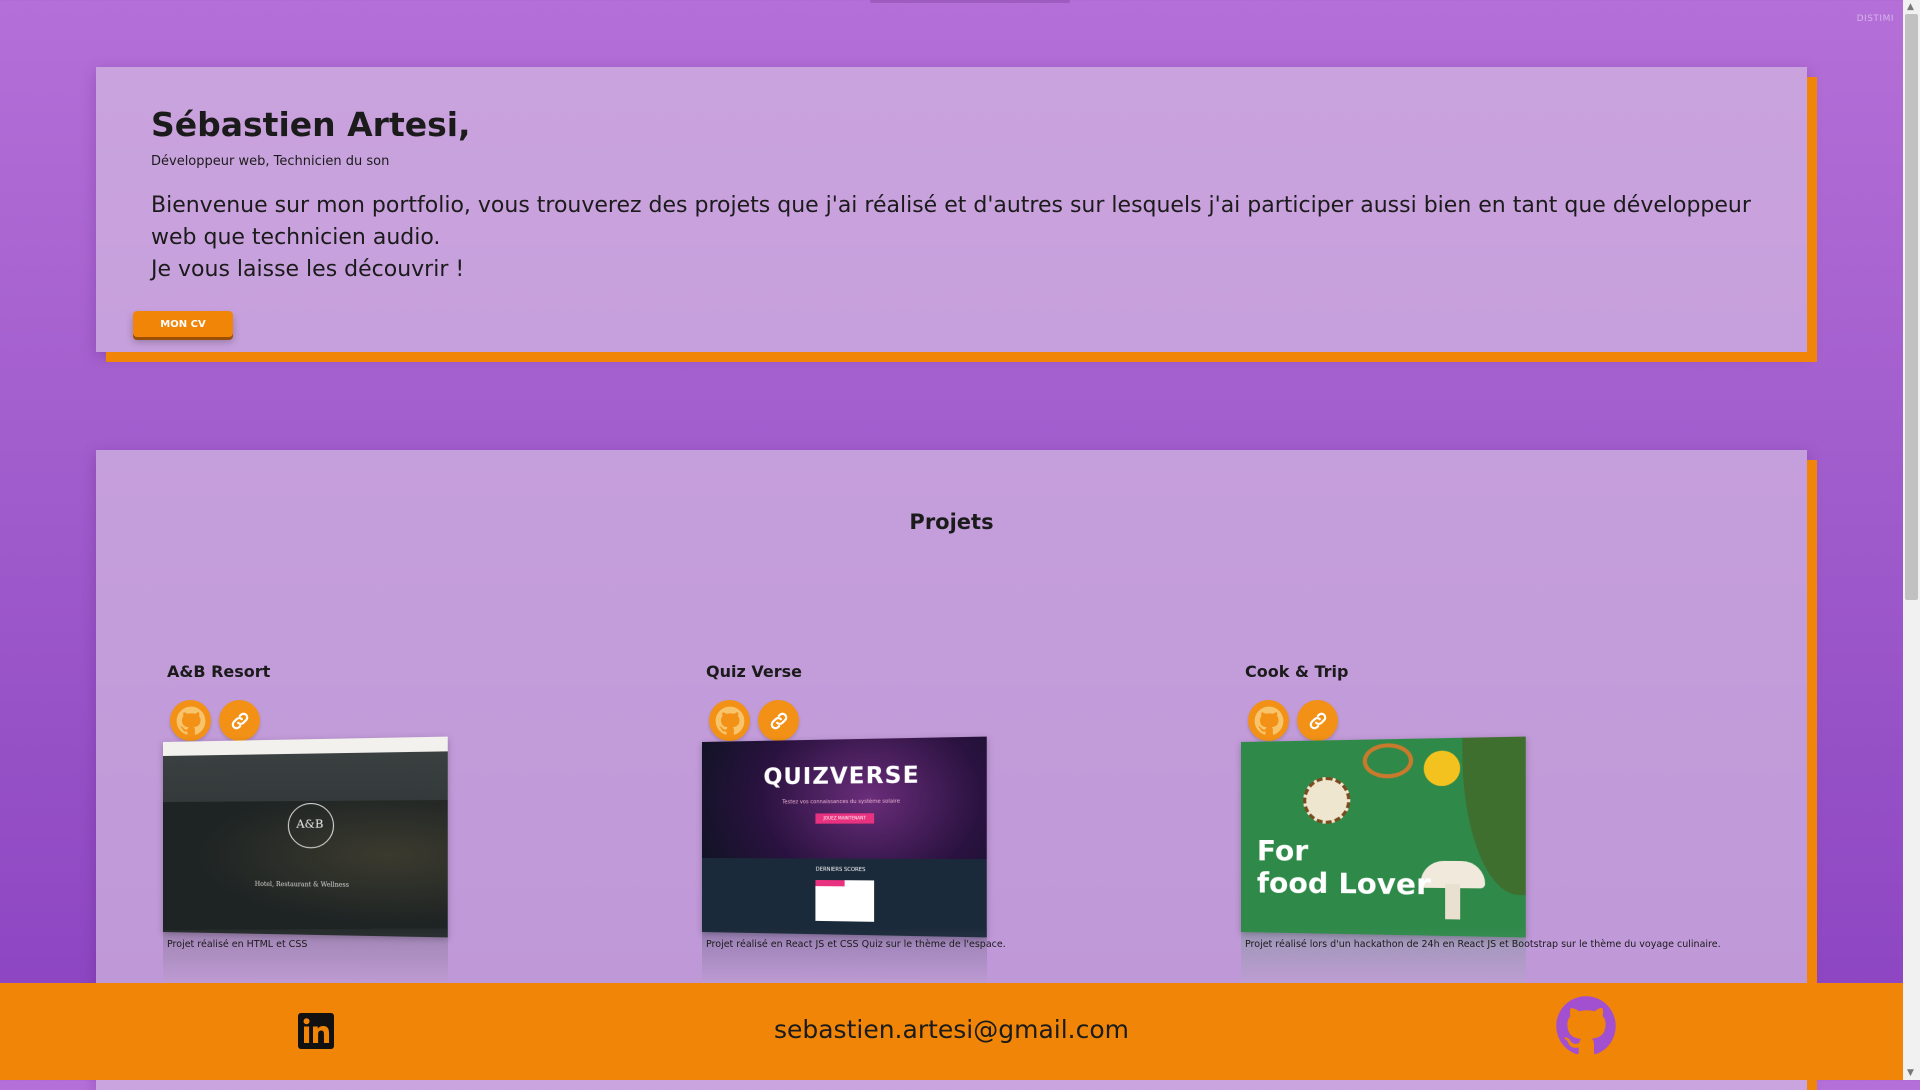 This screenshot has width=1920, height=1090. I want to click on thumb-scores-tab, so click(830, 883).